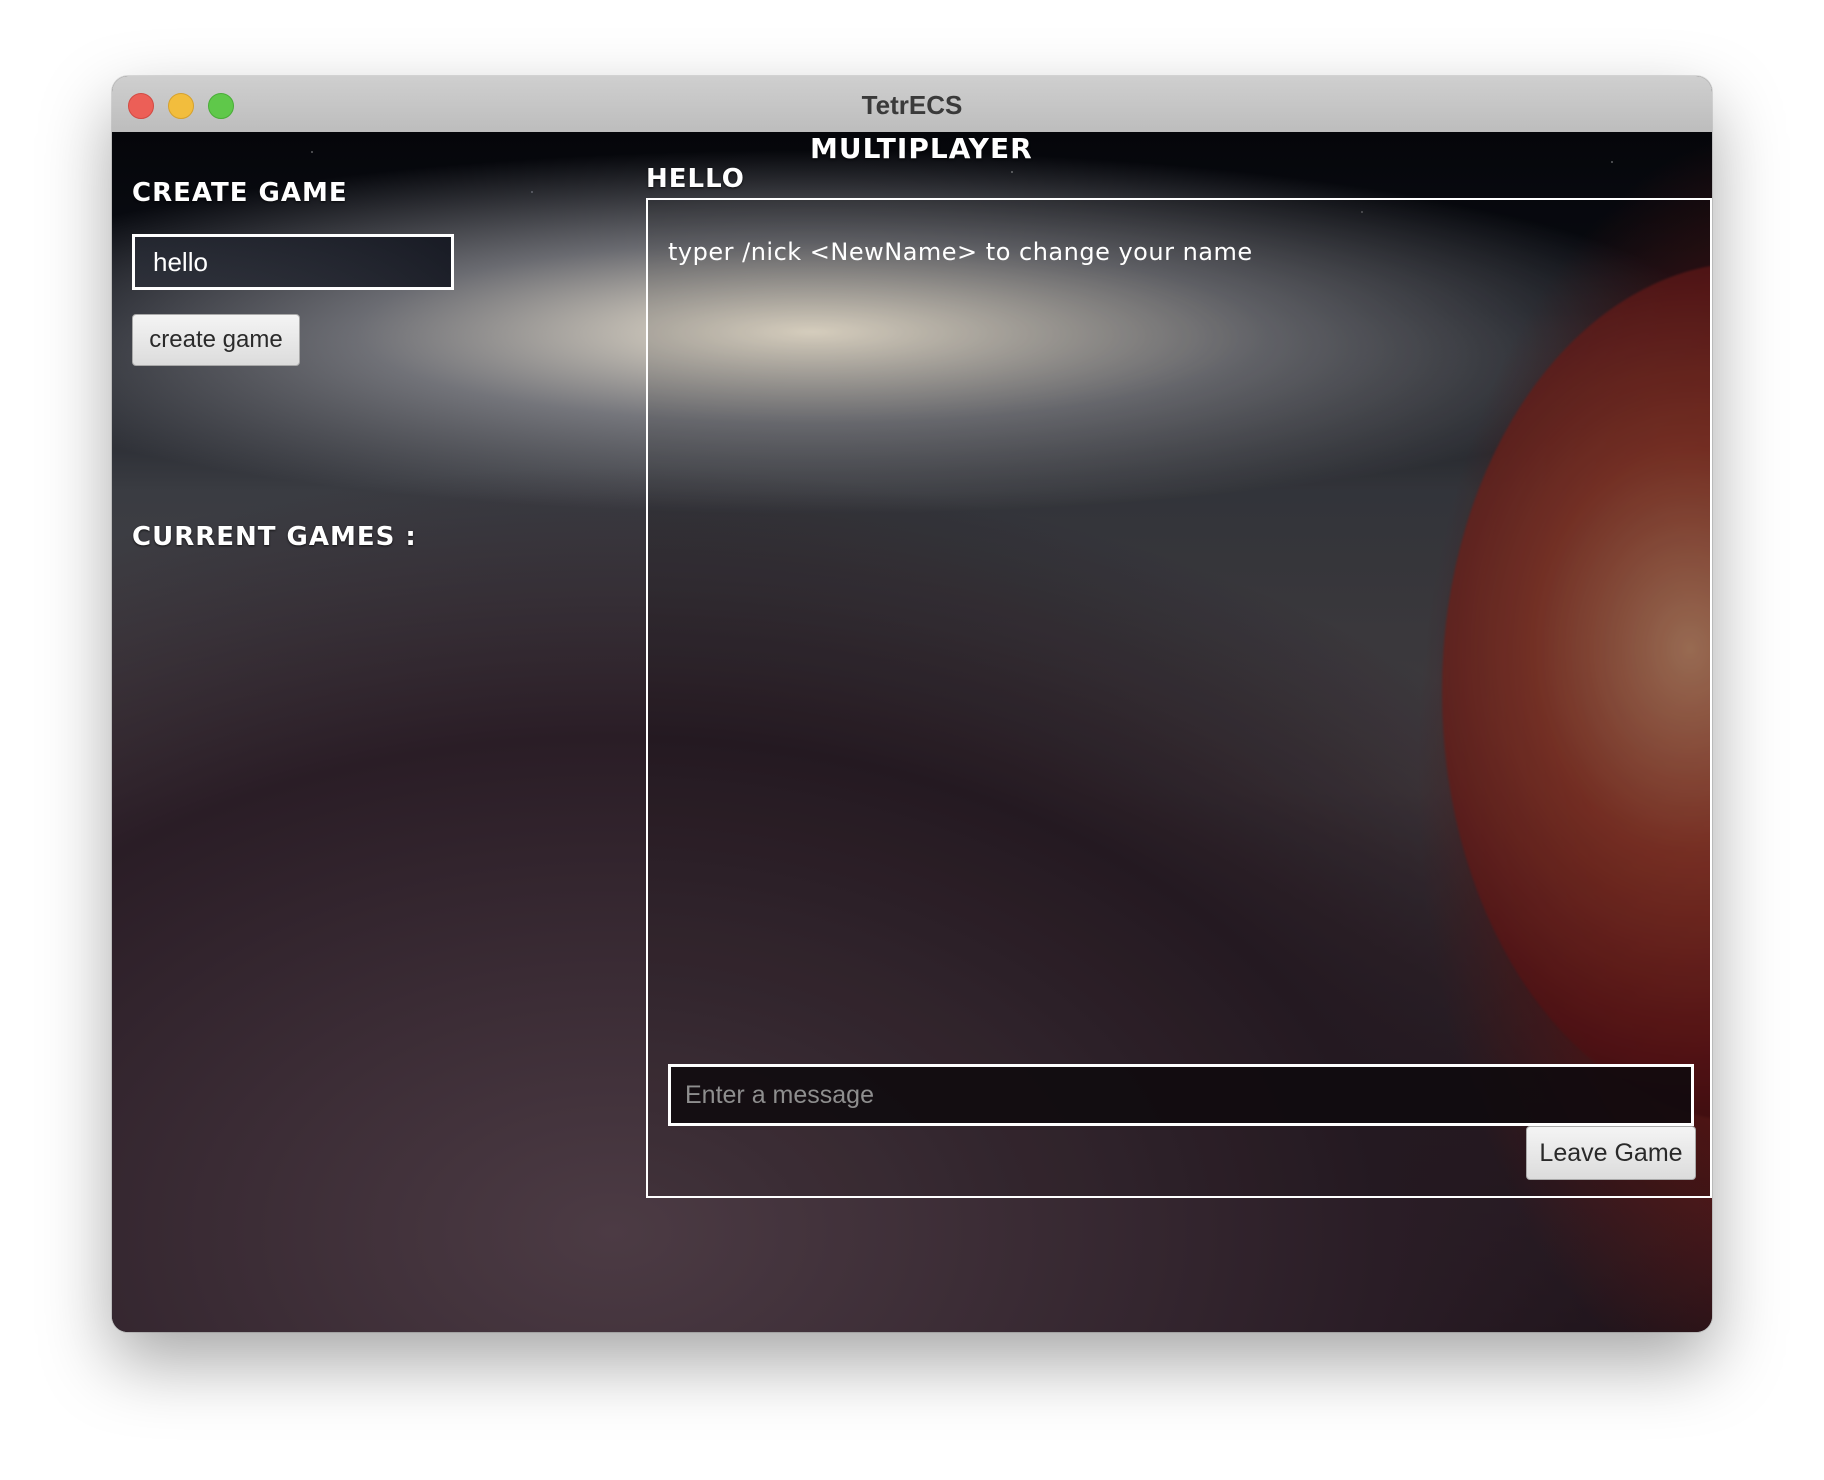  What do you see at coordinates (695, 179) in the screenshot?
I see `channel-name: HELLO` at bounding box center [695, 179].